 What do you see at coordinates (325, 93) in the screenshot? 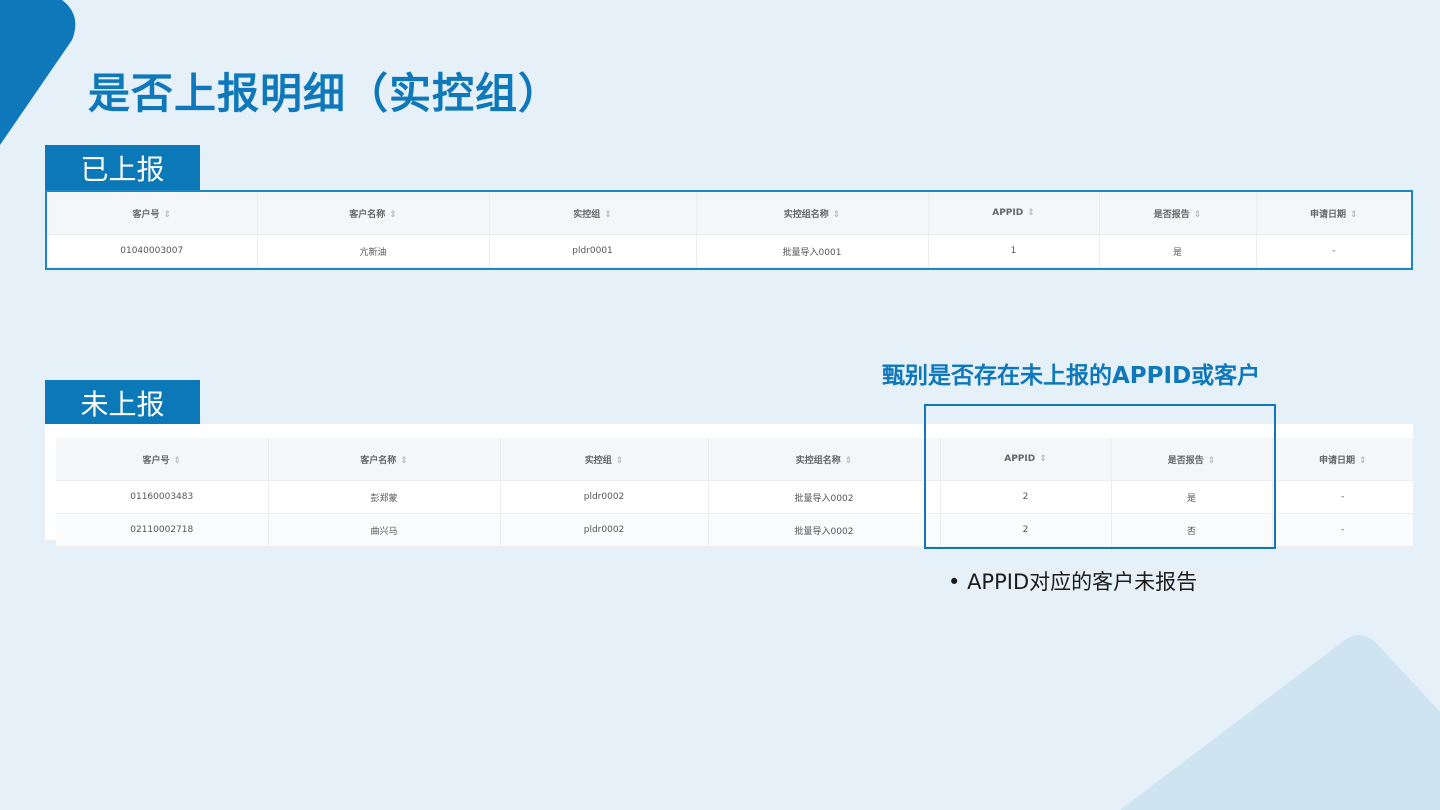
I see `page-title: 是否上报明细（实控组）` at bounding box center [325, 93].